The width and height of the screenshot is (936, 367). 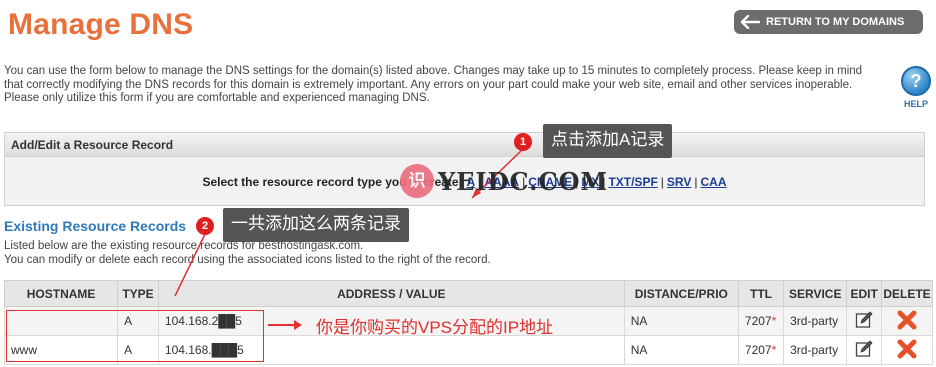 I want to click on existing-records-title: Existing Resource Records, so click(x=95, y=226).